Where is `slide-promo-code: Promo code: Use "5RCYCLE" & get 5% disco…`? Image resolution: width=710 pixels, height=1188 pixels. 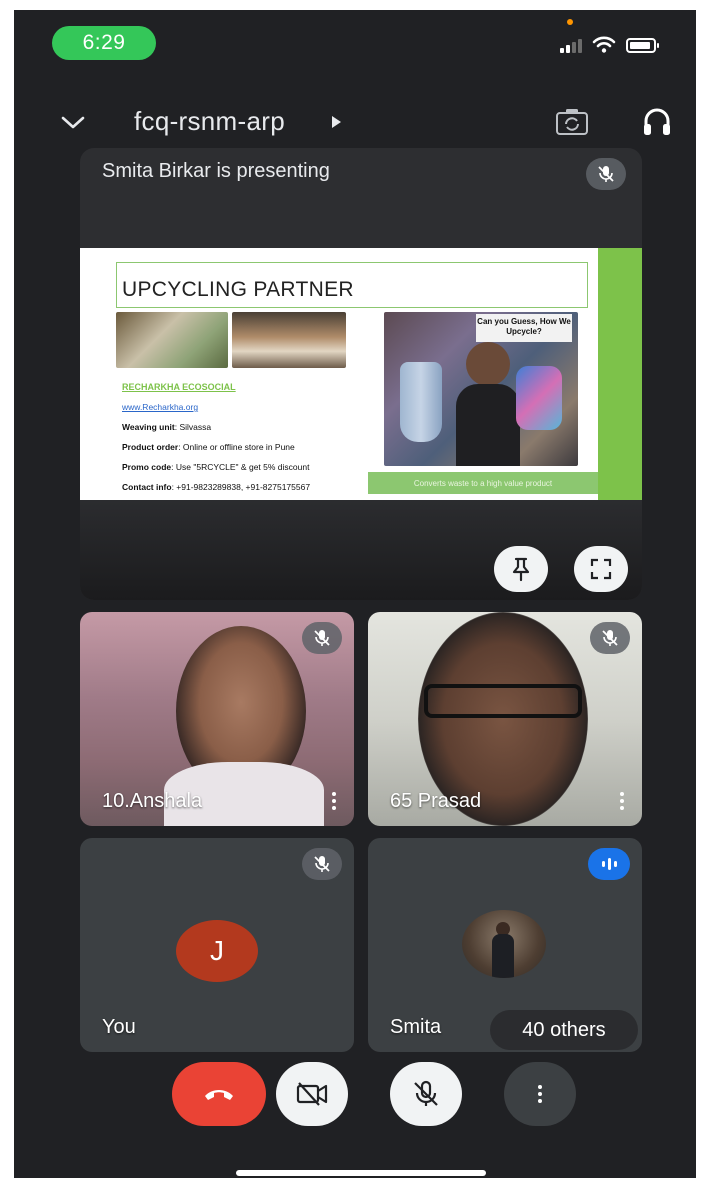 slide-promo-code: Promo code: Use "5RCYCLE" & get 5% disco… is located at coordinates (215, 467).